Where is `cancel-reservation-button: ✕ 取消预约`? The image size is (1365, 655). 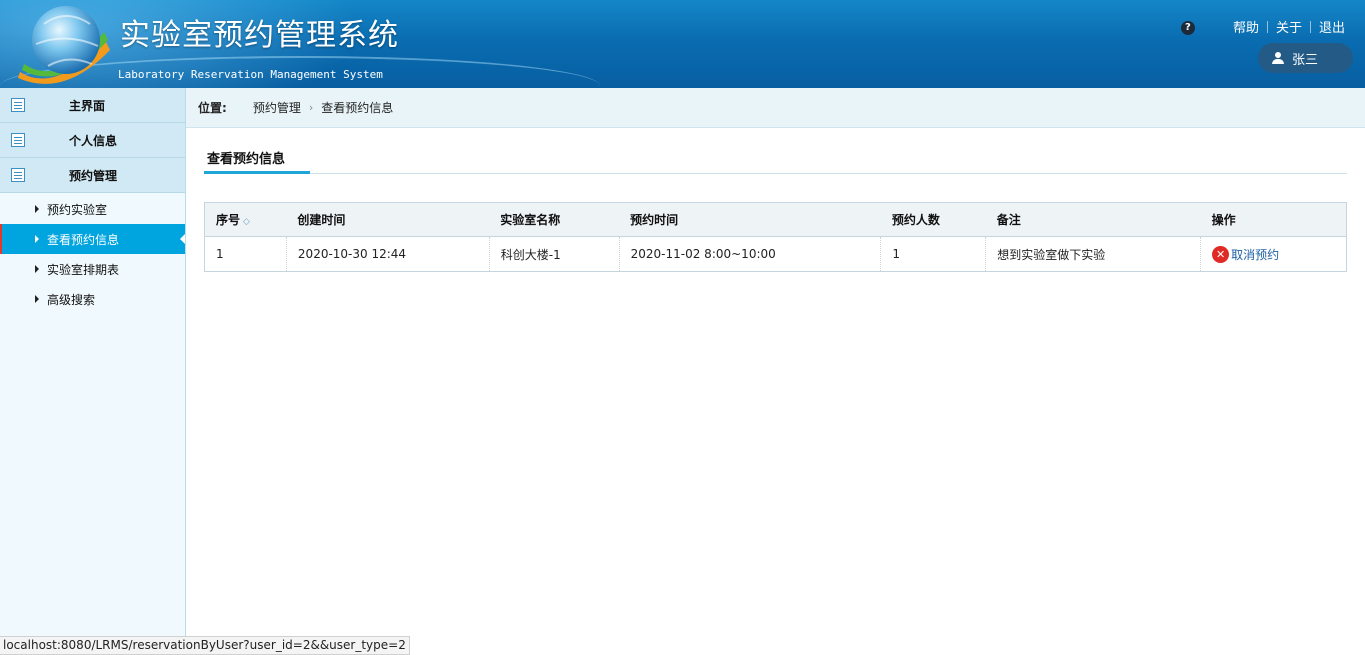 cancel-reservation-button: ✕ 取消预约 is located at coordinates (1245, 254).